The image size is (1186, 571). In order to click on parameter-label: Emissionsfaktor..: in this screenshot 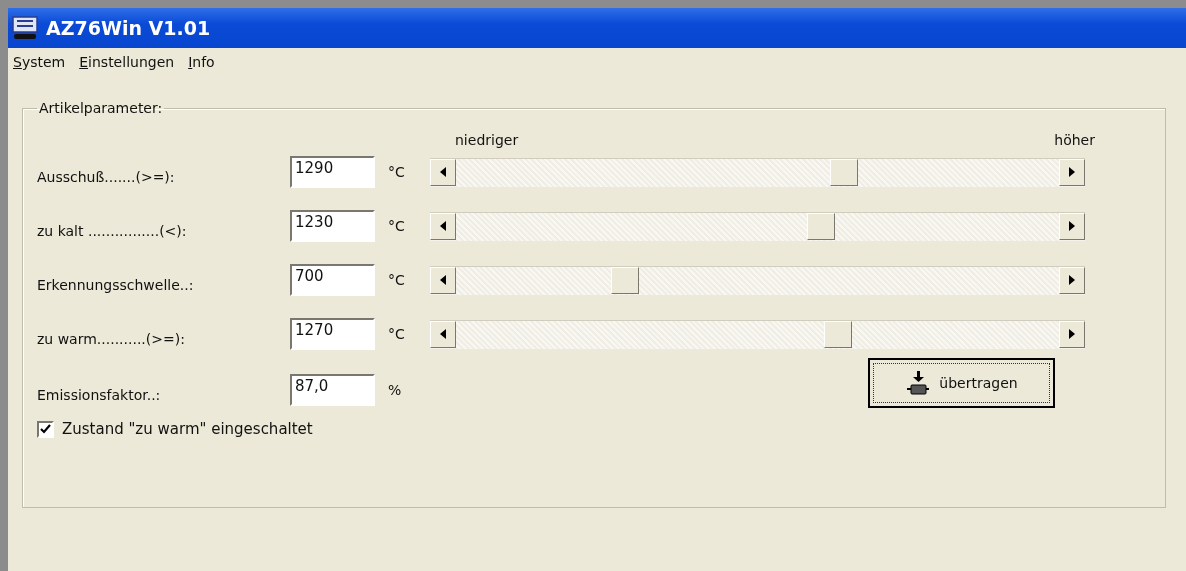, I will do `click(99, 394)`.